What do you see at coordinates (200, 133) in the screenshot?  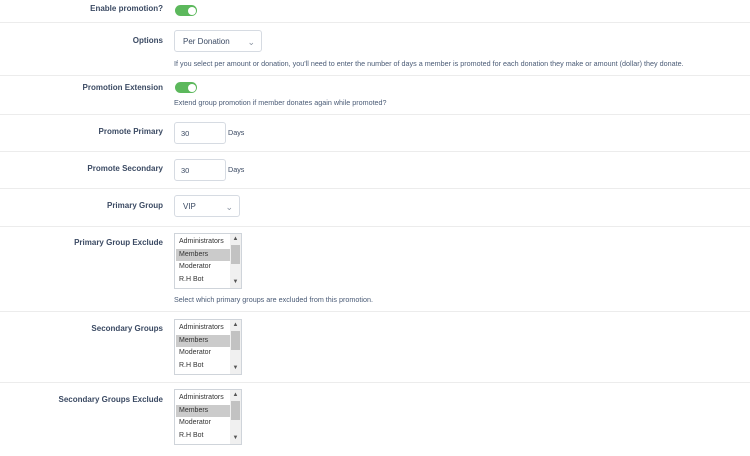 I see `promote-primary-input: 30` at bounding box center [200, 133].